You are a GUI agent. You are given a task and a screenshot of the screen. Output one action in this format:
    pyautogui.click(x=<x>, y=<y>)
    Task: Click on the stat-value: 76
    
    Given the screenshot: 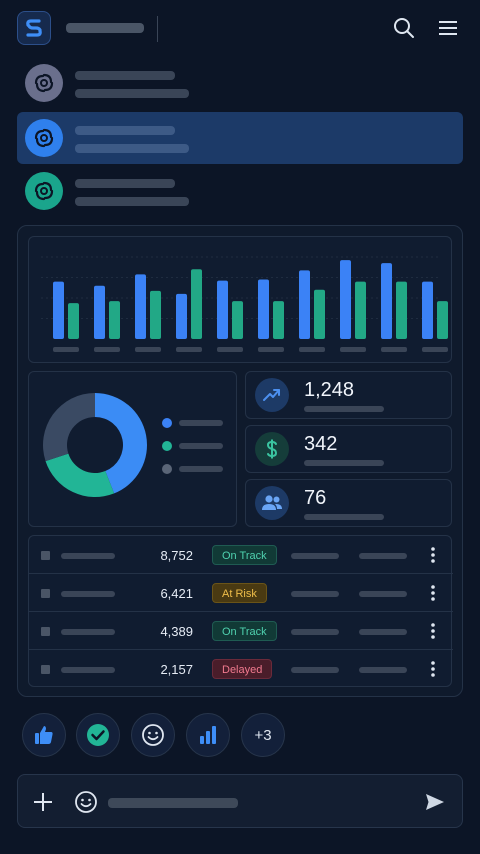 What is the action you would take?
    pyautogui.click(x=315, y=498)
    